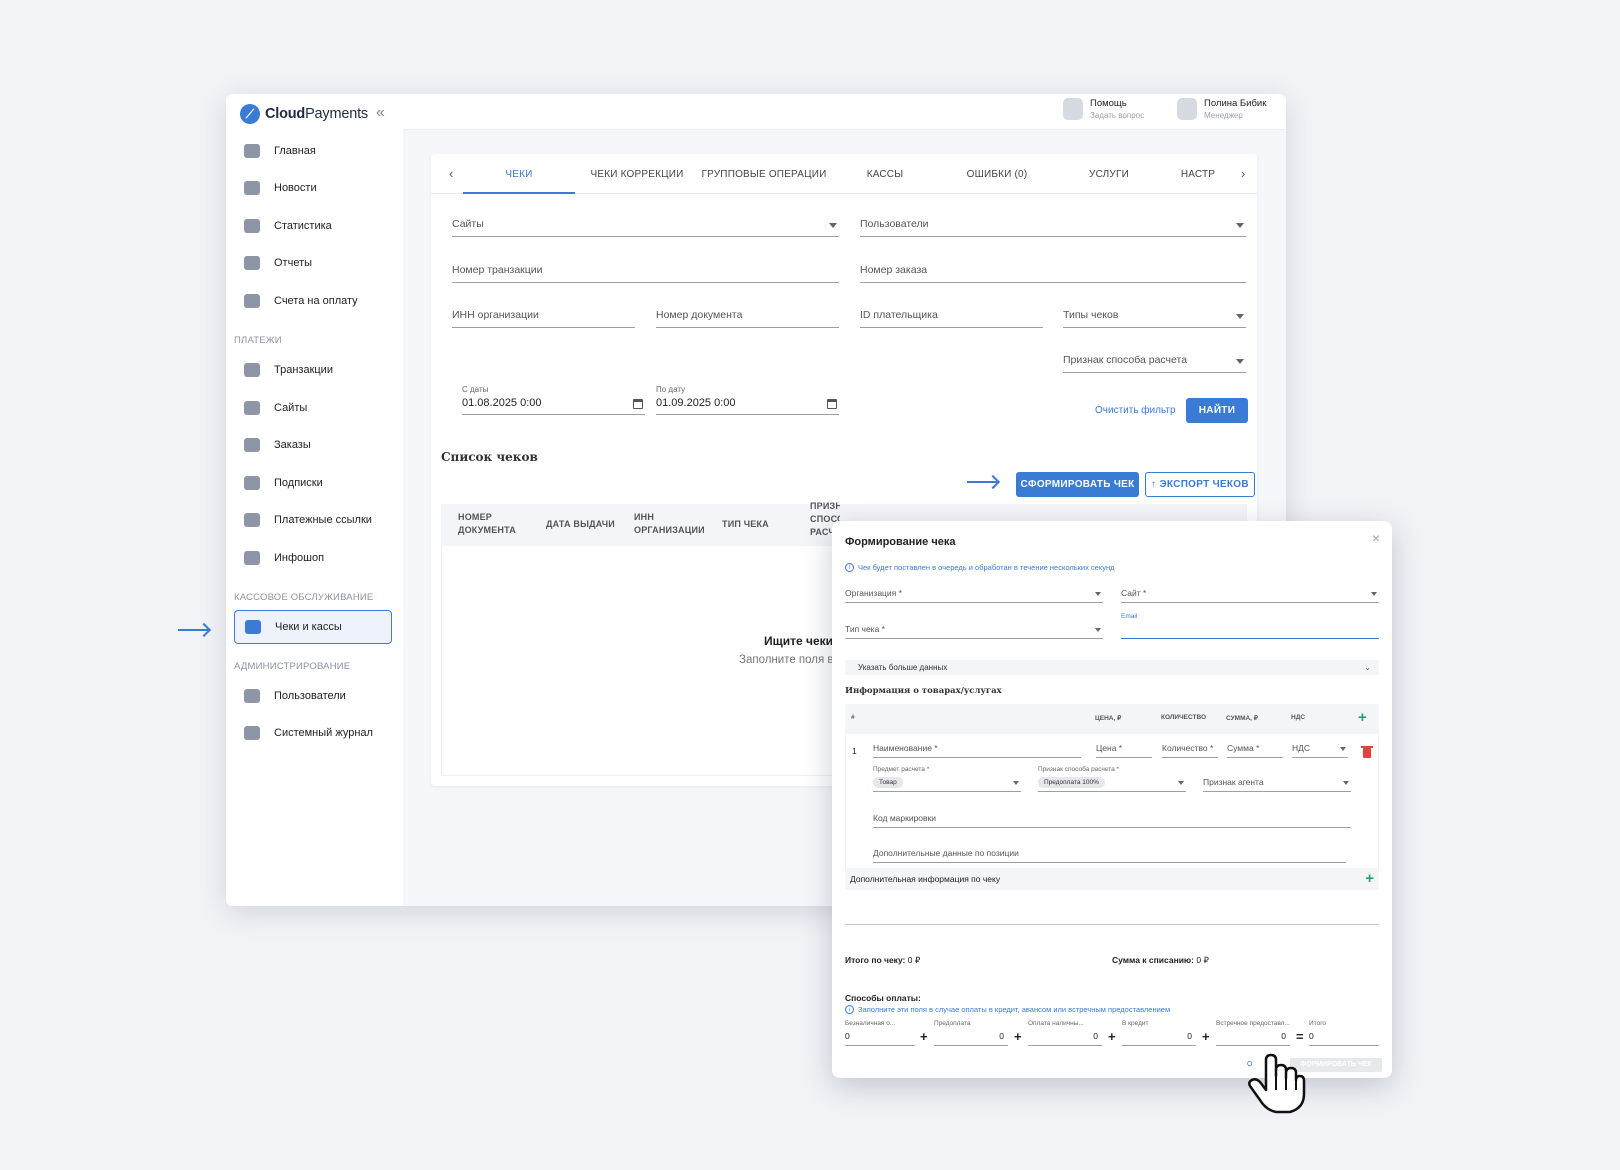 This screenshot has height=1170, width=1620. What do you see at coordinates (971, 1033) in the screenshot?
I see `pay-prepayment-input: Предоплата 0` at bounding box center [971, 1033].